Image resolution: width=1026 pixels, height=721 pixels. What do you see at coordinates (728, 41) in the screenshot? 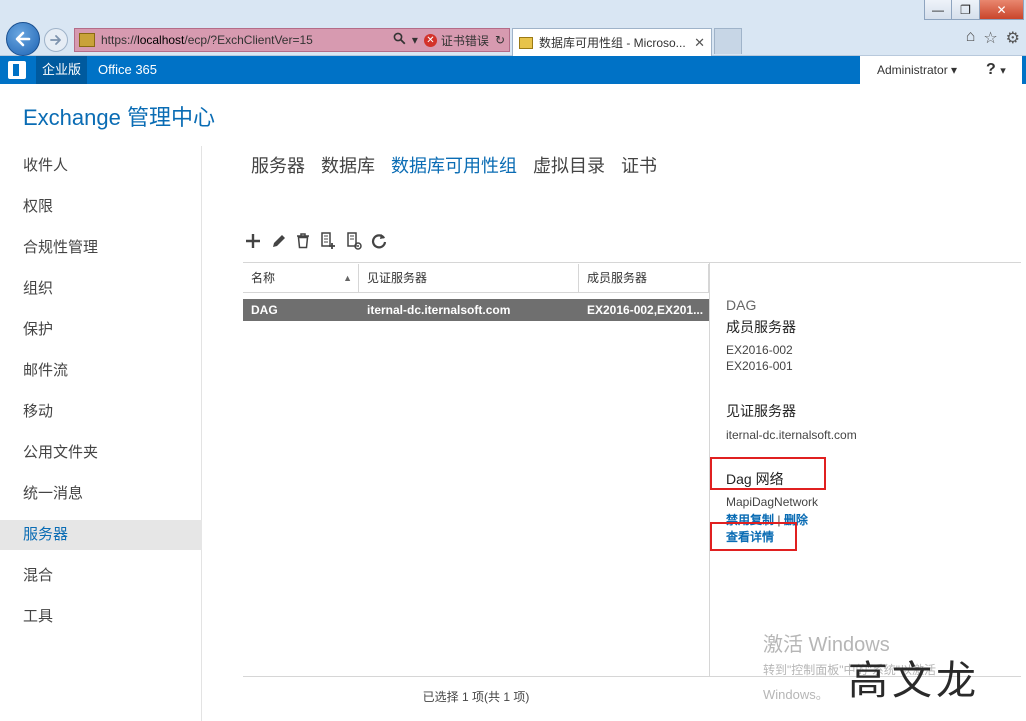
I see `new-tab-button` at bounding box center [728, 41].